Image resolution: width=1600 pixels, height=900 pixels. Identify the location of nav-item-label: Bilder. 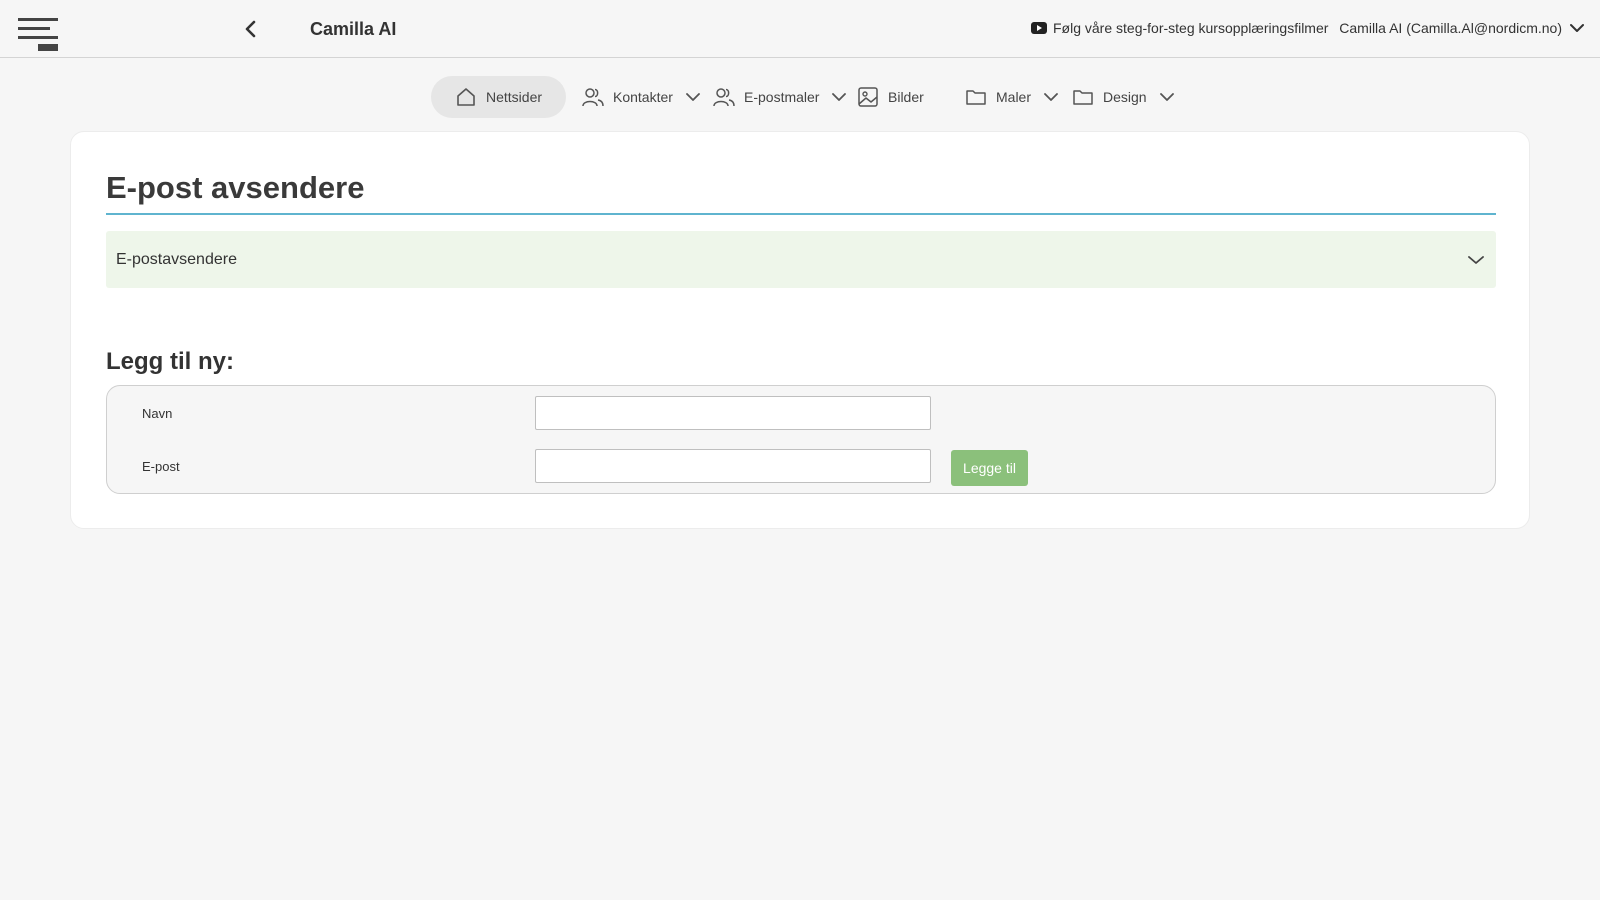
(906, 97).